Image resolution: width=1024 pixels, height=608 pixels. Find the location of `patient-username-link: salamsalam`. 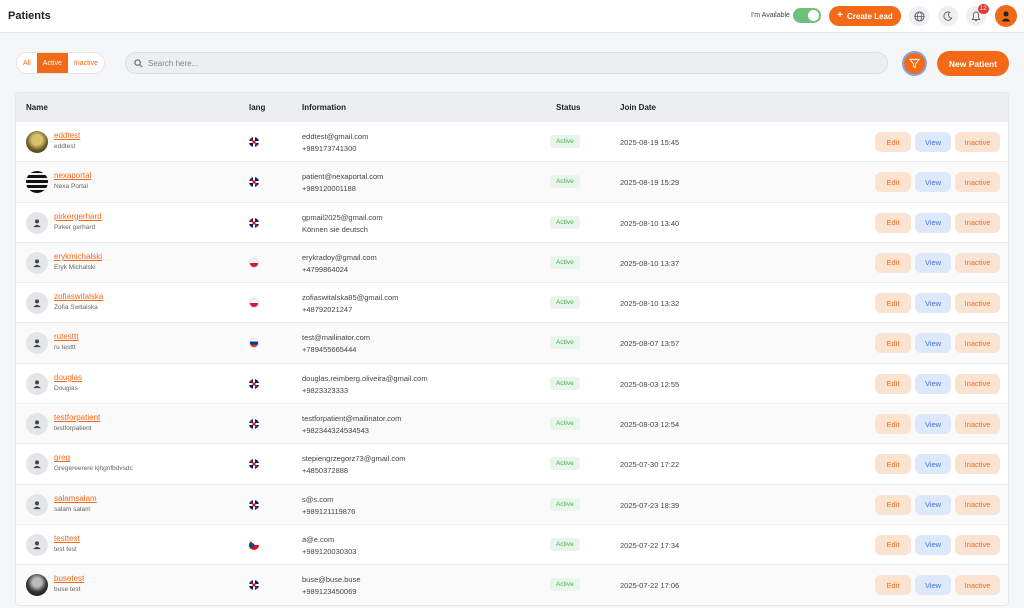

patient-username-link: salamsalam is located at coordinates (75, 498).